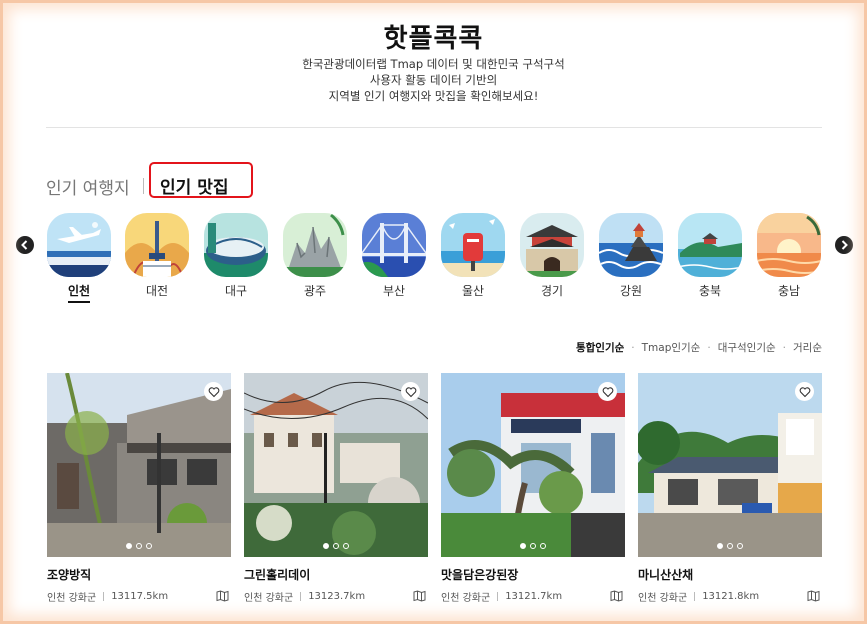  What do you see at coordinates (600, 347) in the screenshot?
I see `sort-integrated: 통합인기순` at bounding box center [600, 347].